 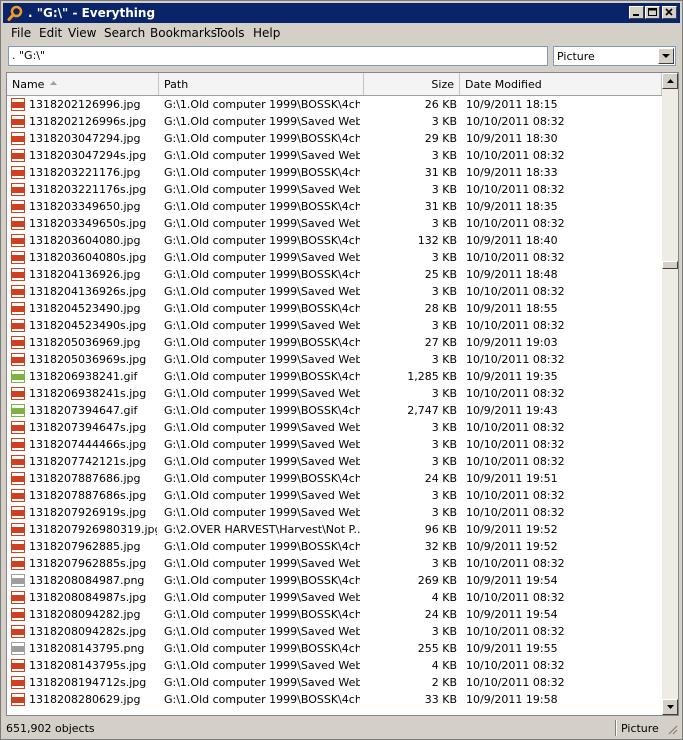 I want to click on file-date: 10/9/2011 19:54, so click(x=512, y=580).